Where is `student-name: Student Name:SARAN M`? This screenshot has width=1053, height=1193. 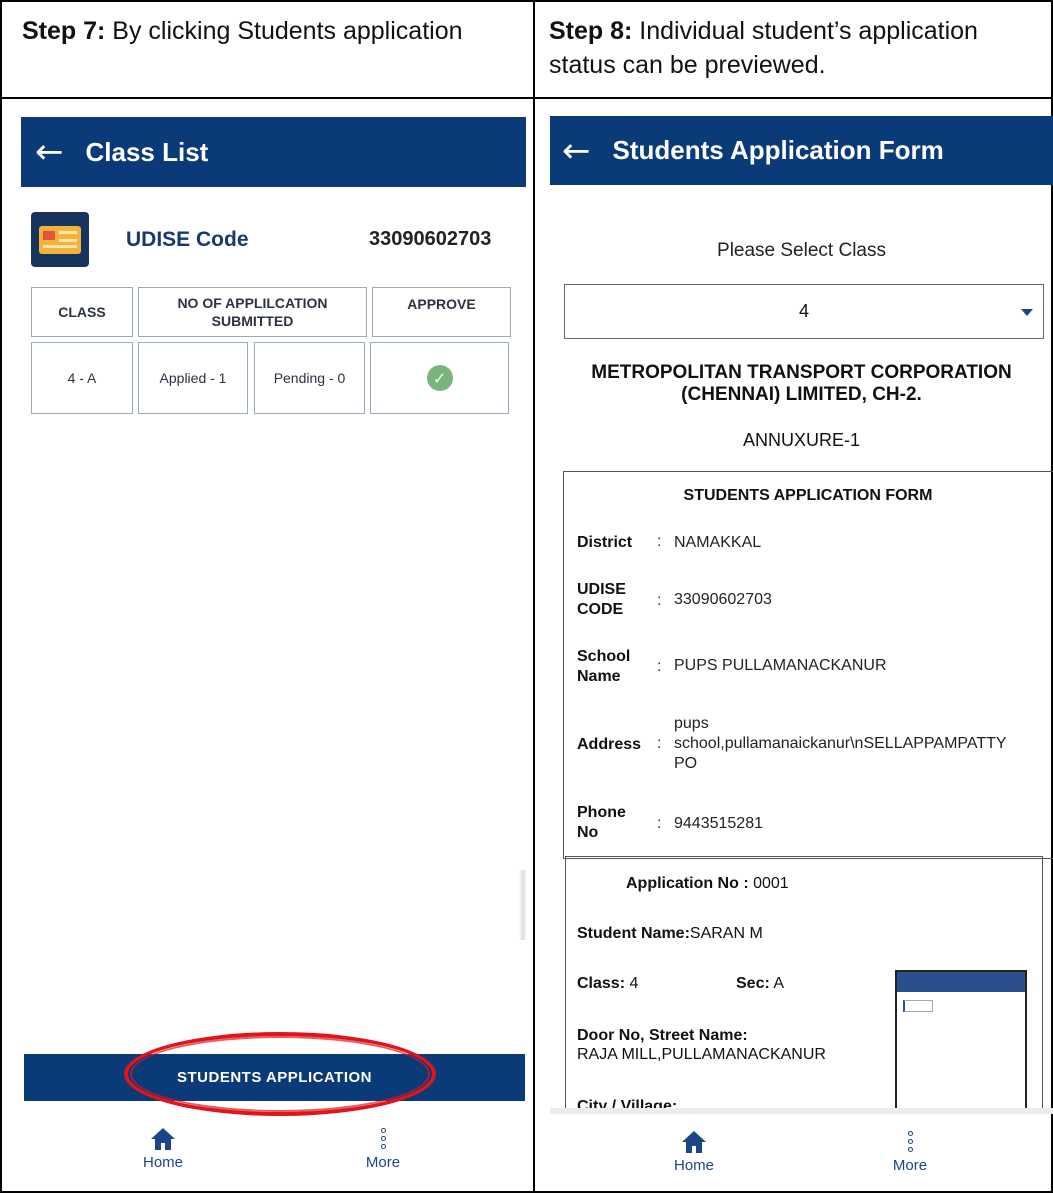
student-name: Student Name:SARAN M is located at coordinates (670, 934).